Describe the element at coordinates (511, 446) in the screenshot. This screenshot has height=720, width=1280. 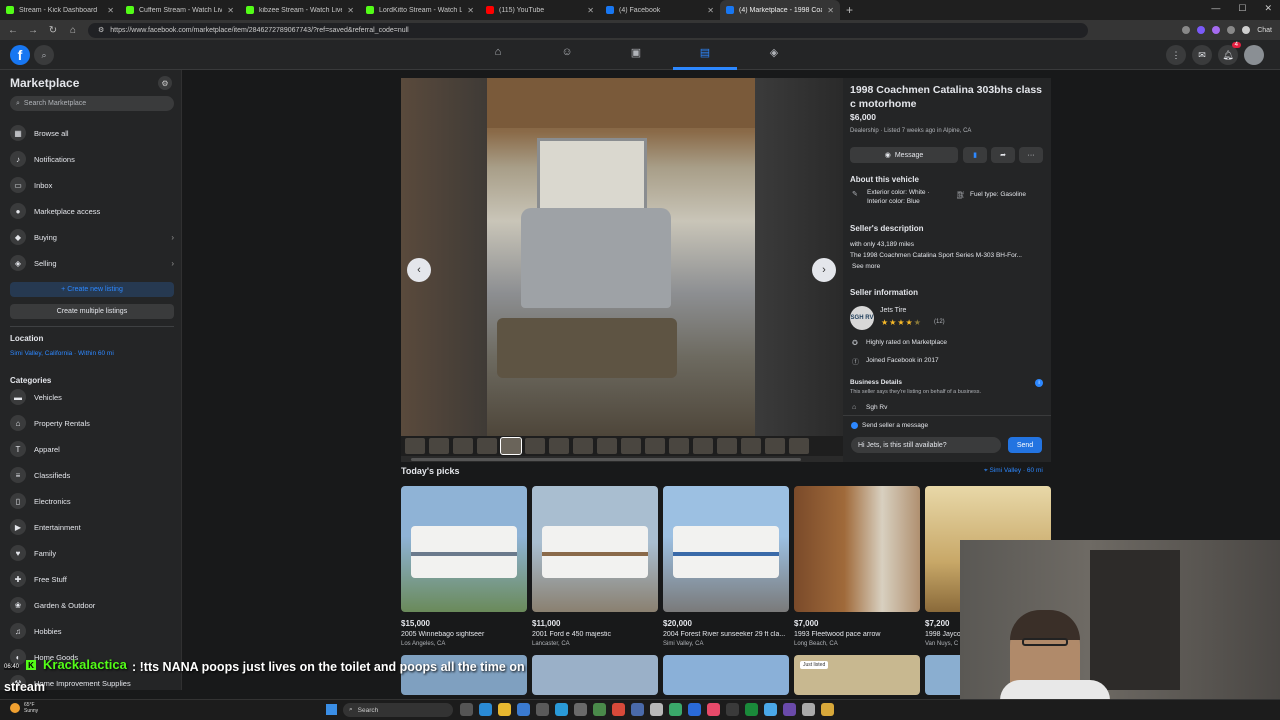
I see `thumbnail-selected` at that location.